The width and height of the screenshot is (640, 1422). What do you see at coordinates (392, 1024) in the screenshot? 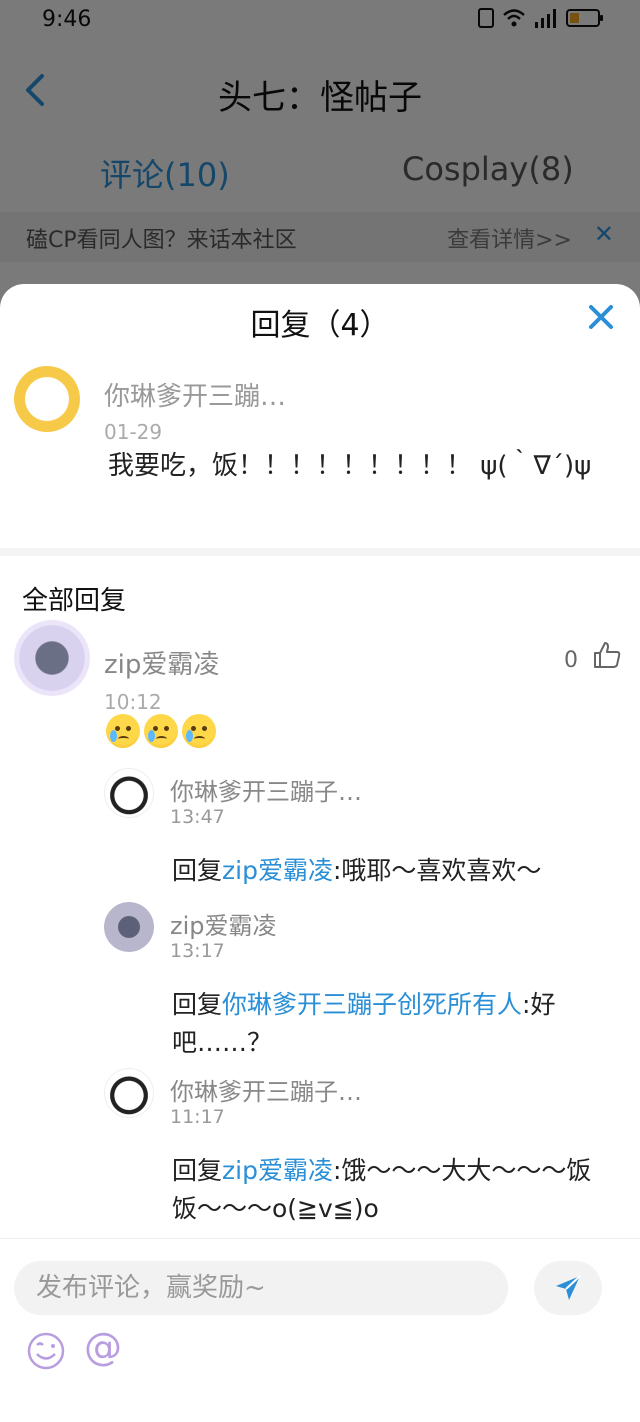
I see `sub-reply-content: 回复你琳爹开三蹦子创死所有人:好吧……？` at bounding box center [392, 1024].